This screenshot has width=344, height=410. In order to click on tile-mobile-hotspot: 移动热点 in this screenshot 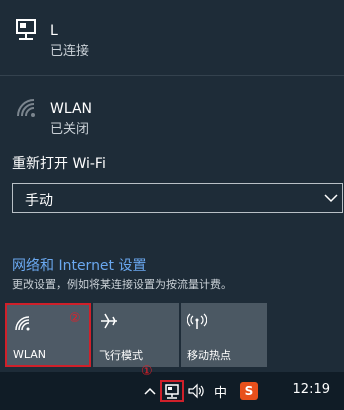, I will do `click(224, 335)`.